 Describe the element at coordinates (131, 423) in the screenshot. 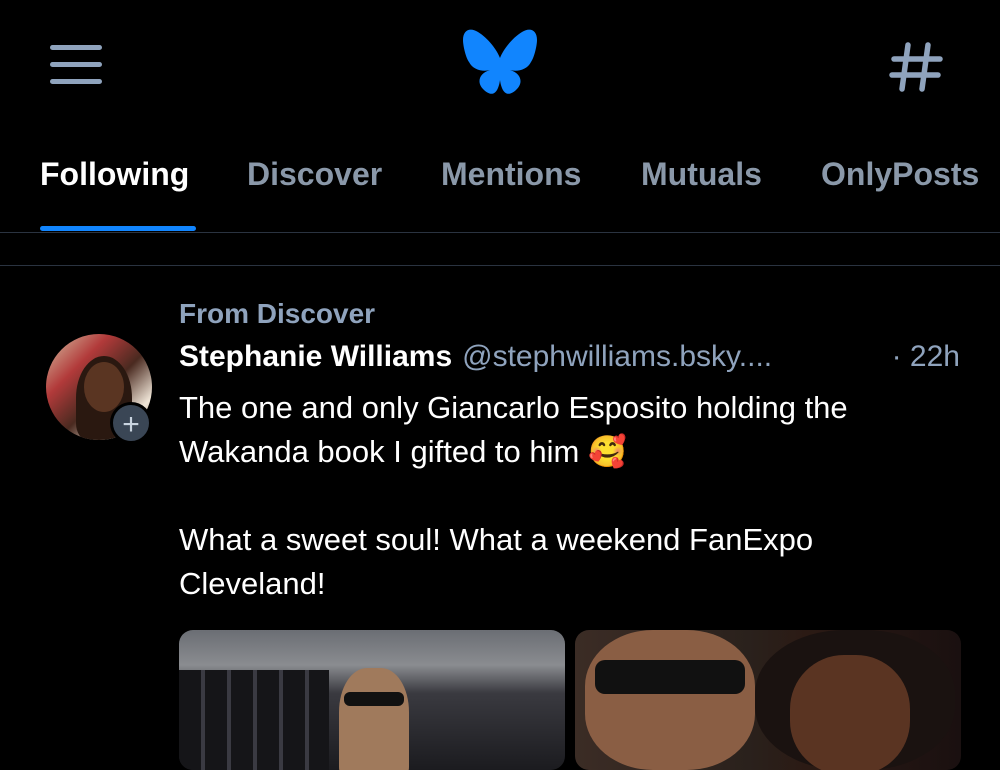

I see `follow-plus-button: +` at that location.